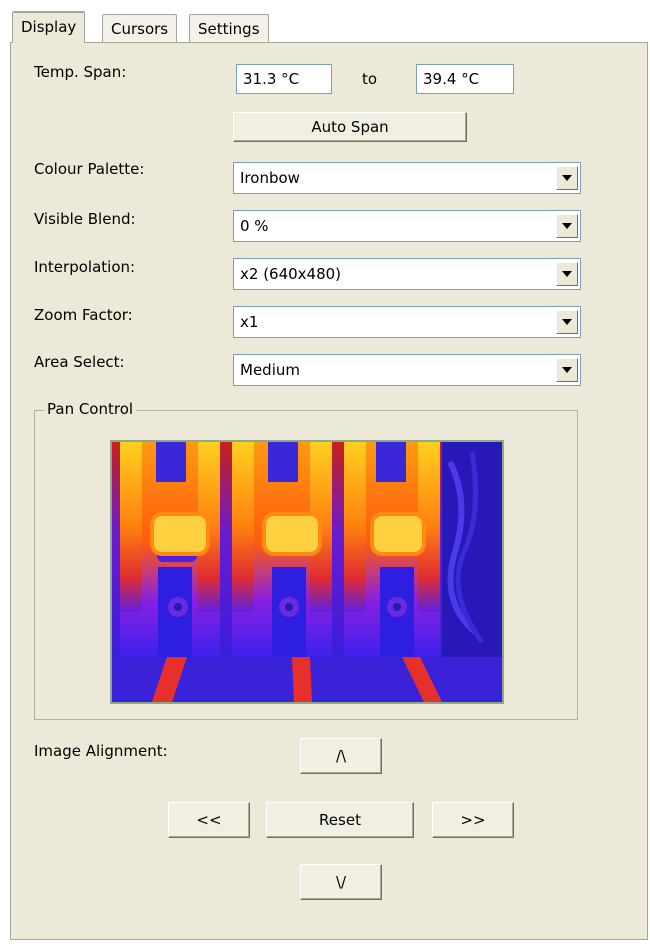  I want to click on visible-blend-label: Visible Blend:, so click(85, 219).